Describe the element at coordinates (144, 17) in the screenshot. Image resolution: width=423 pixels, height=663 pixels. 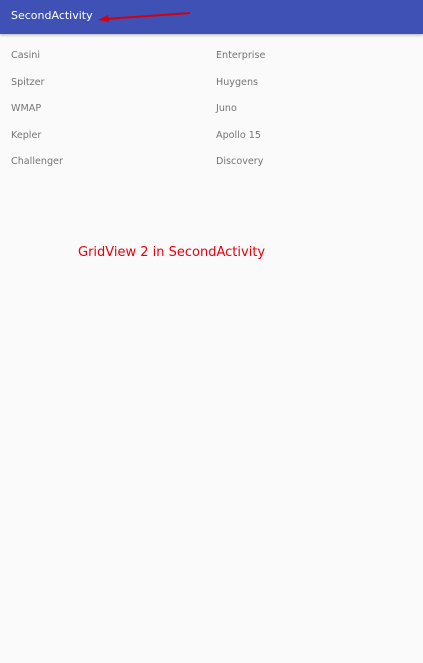
I see `annotation-arrow` at that location.